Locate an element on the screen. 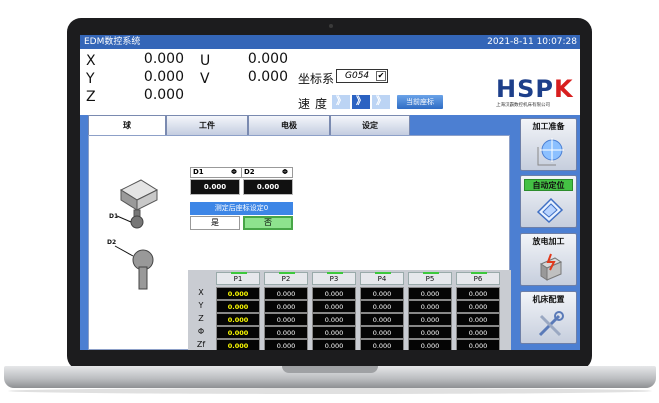 The image size is (659, 403). sidebar: 加工准备 自动定位 放电加工 机床配置 is located at coordinates (548, 232).